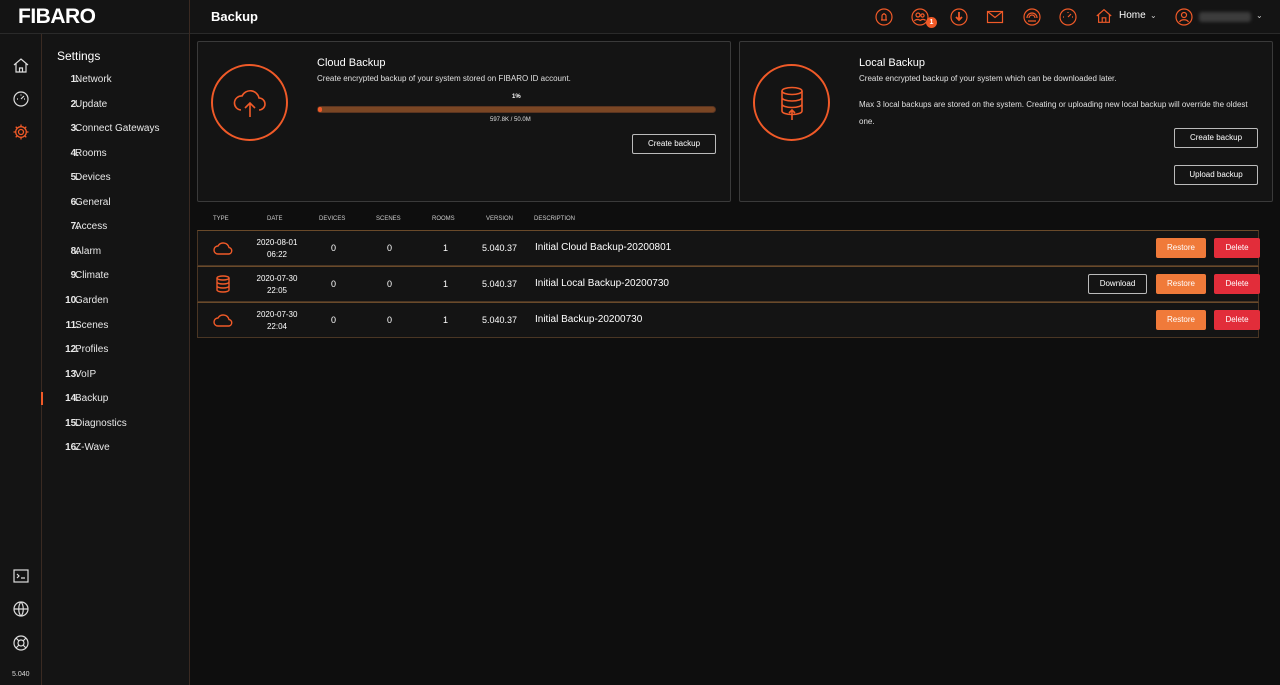 The image size is (1280, 685). Describe the element at coordinates (884, 17) in the screenshot. I see `alarm-icon` at that location.